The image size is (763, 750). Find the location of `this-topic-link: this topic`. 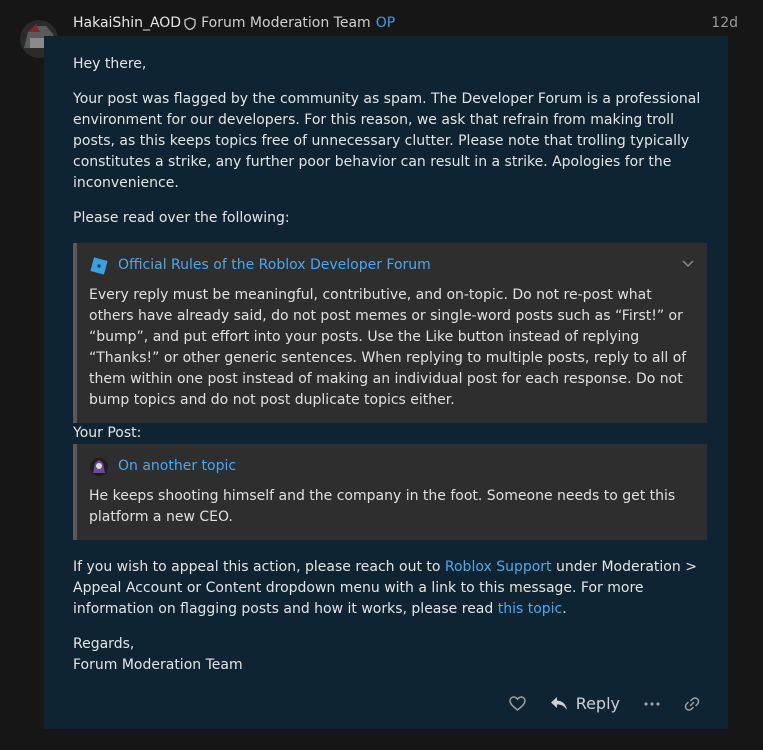

this-topic-link: this topic is located at coordinates (530, 609).